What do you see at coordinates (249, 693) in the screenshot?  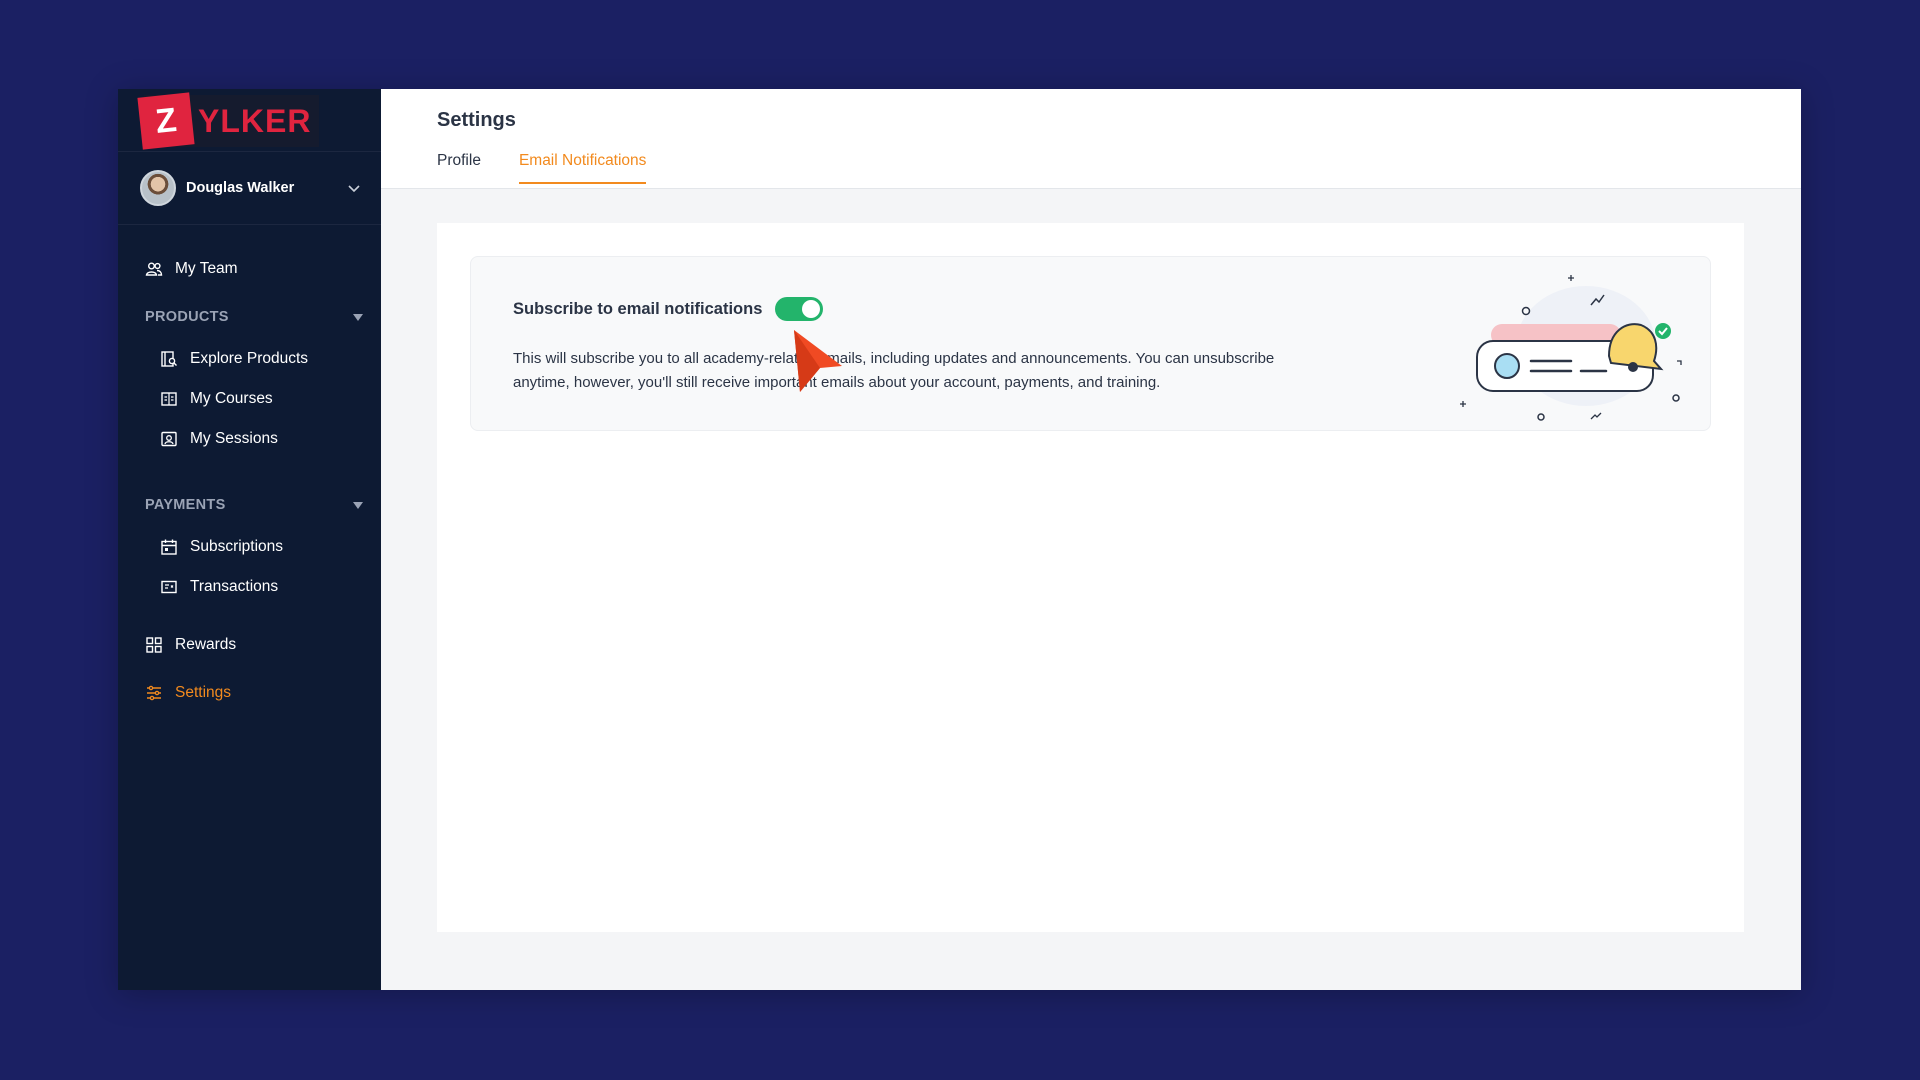 I see `sidebar-item-settings: Settings` at bounding box center [249, 693].